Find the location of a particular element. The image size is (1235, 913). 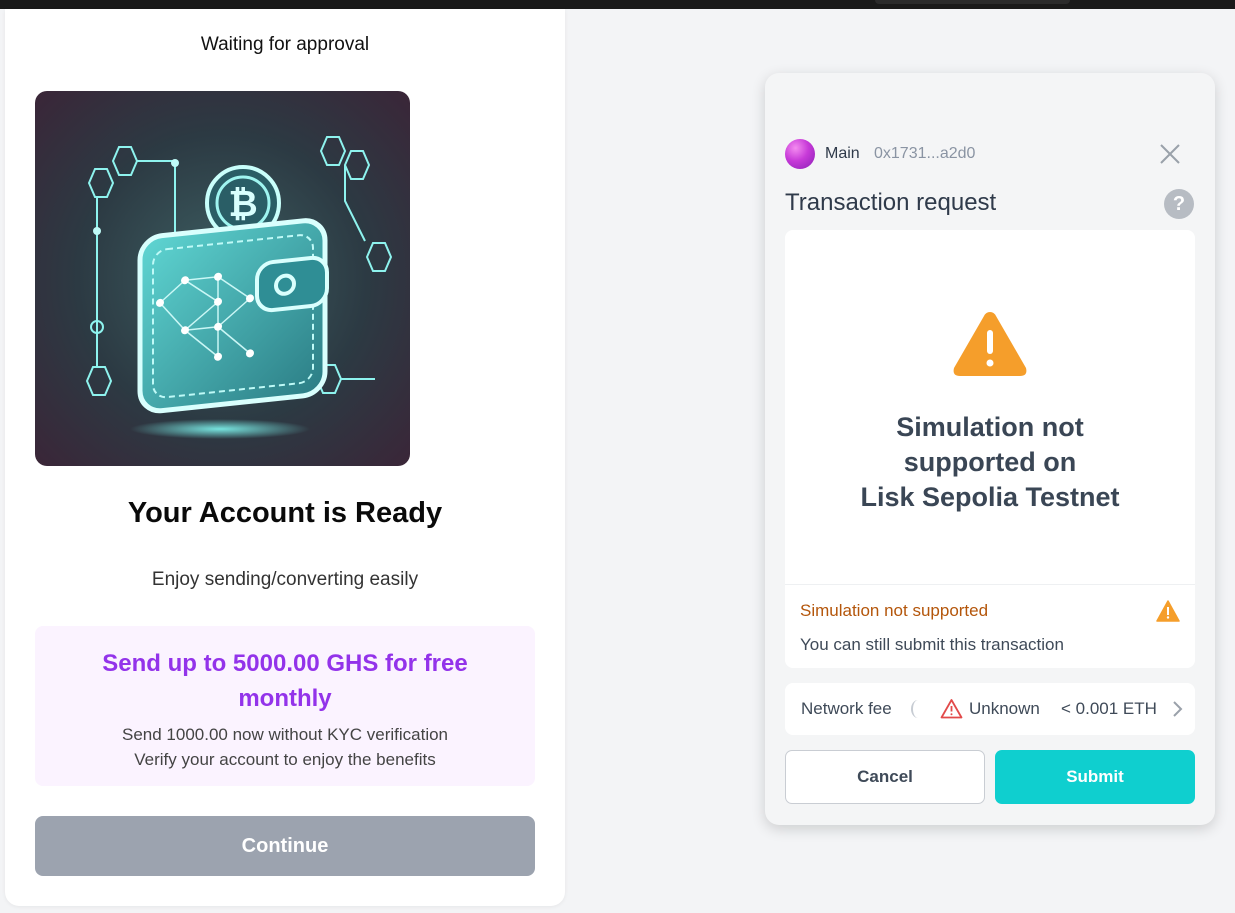

network-fee-amount: < 0.001 ETH is located at coordinates (1109, 708).